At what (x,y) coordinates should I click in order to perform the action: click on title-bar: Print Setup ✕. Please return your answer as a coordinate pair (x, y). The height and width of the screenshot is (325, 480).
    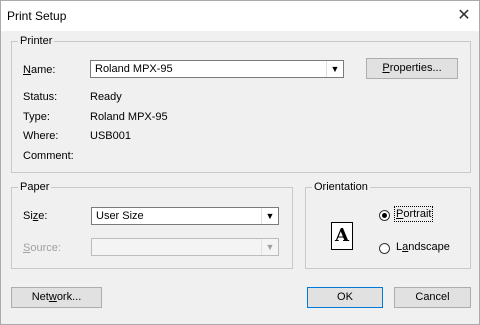
    Looking at the image, I should click on (240, 16).